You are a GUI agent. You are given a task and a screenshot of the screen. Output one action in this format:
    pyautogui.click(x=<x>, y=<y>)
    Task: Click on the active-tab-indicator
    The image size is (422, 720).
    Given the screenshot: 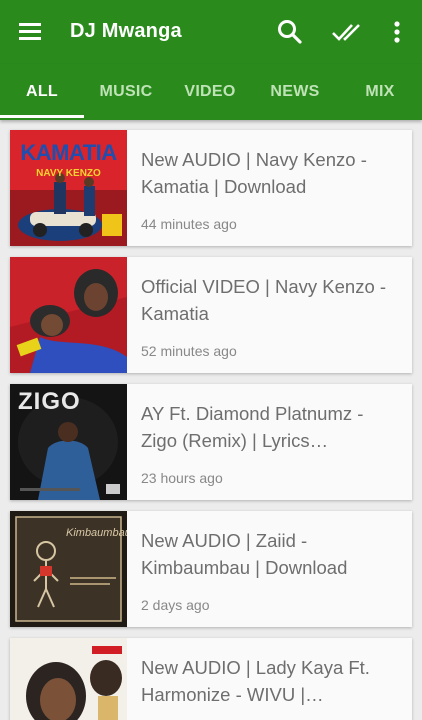 What is the action you would take?
    pyautogui.click(x=42, y=116)
    